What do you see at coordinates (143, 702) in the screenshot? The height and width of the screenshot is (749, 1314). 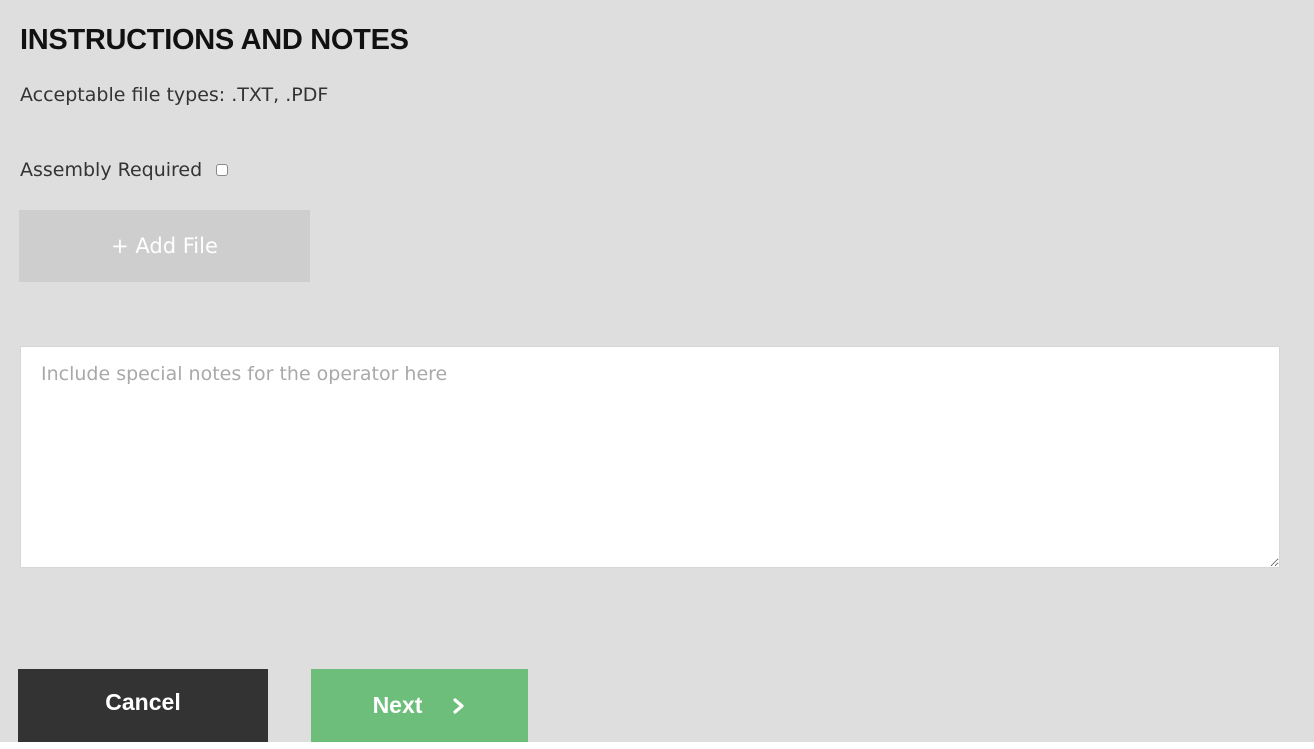 I see `cancel-button-label: Cancel` at bounding box center [143, 702].